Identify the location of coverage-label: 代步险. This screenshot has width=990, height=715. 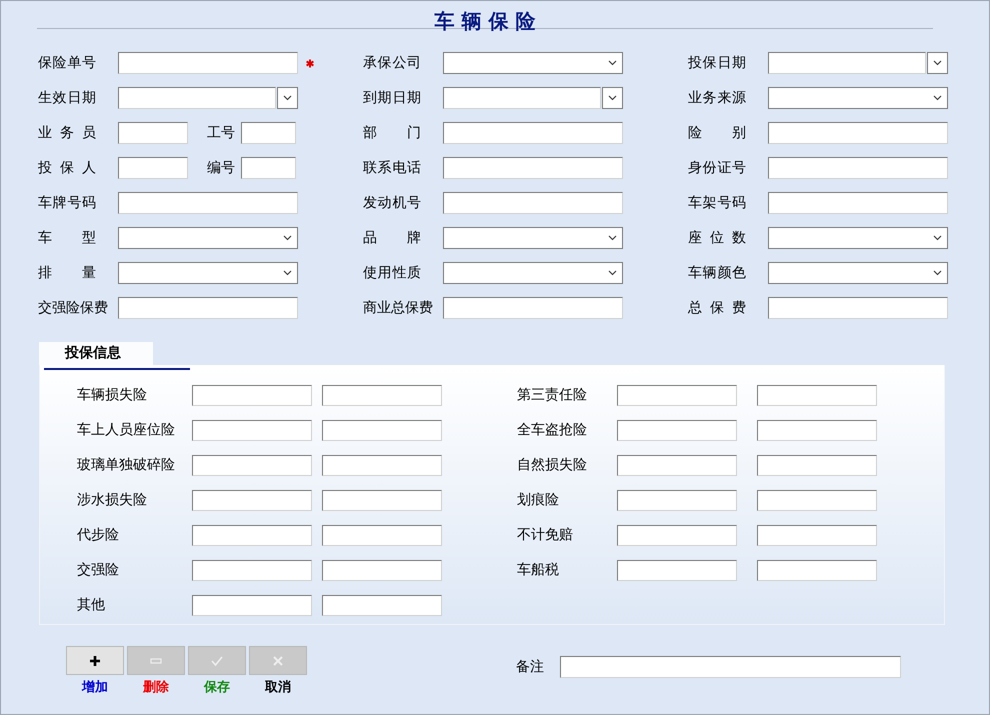
(98, 535).